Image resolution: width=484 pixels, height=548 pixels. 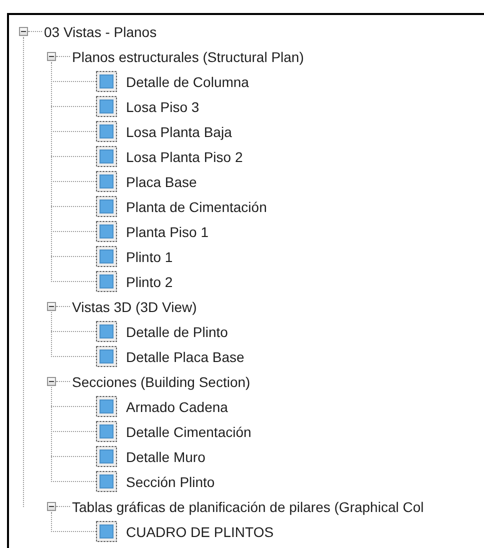 What do you see at coordinates (196, 206) in the screenshot?
I see `view-label: Planta de Cimentación` at bounding box center [196, 206].